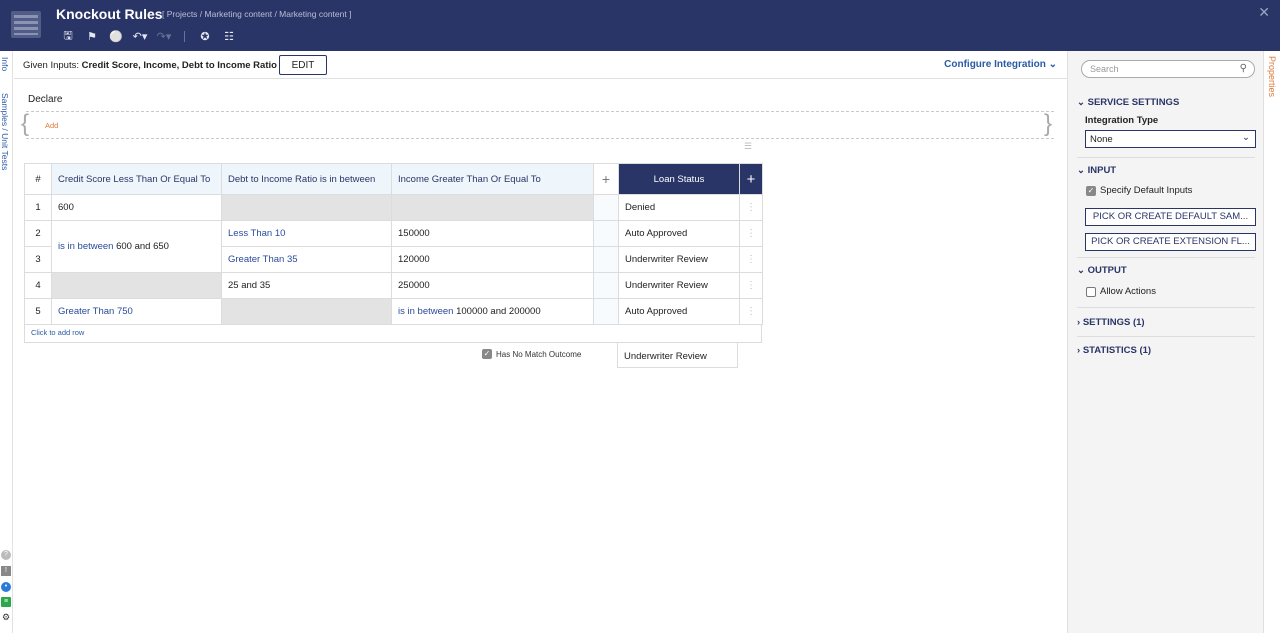 The width and height of the screenshot is (1280, 633). I want to click on allow-actions-checkbox: Allow Actions, so click(1121, 291).